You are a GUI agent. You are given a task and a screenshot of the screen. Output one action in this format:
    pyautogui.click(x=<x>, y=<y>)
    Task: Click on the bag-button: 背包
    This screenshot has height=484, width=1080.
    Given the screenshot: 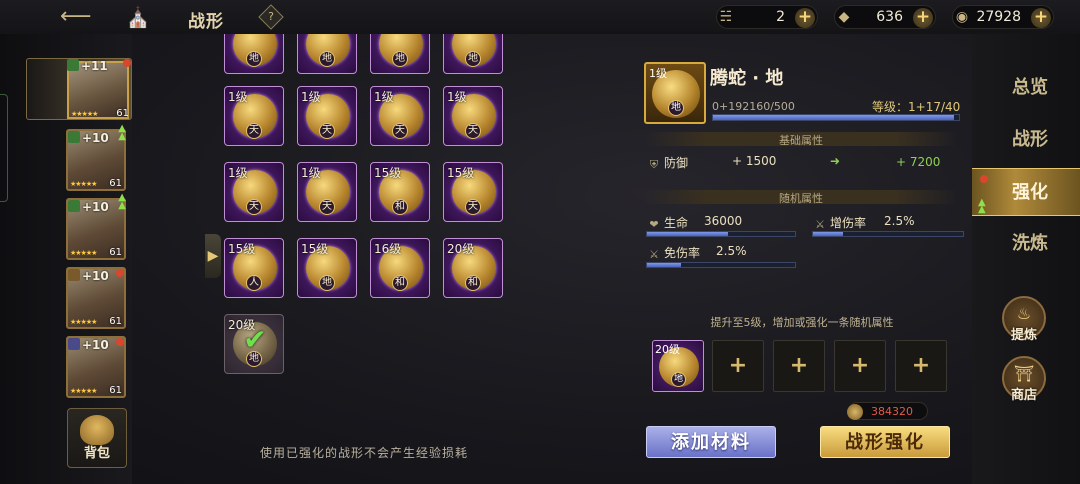 What is the action you would take?
    pyautogui.click(x=97, y=438)
    